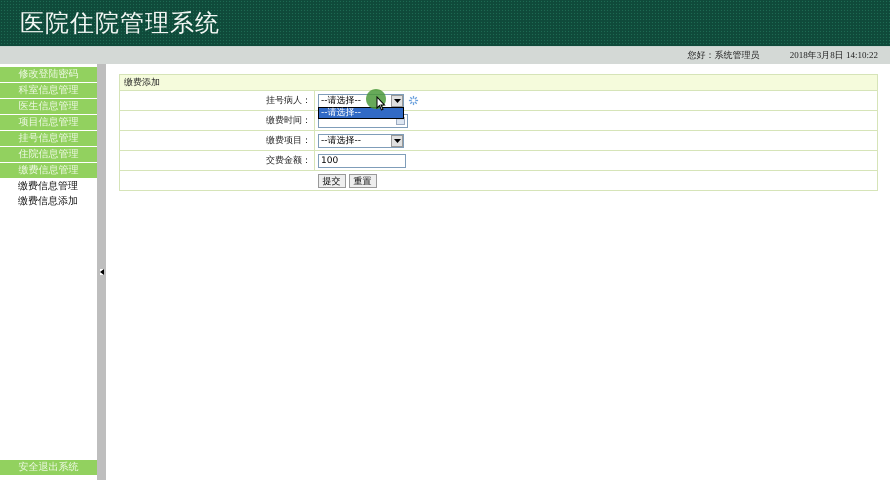 This screenshot has height=480, width=890. Describe the element at coordinates (361, 113) in the screenshot. I see `dropdown-option: --请选择--` at that location.